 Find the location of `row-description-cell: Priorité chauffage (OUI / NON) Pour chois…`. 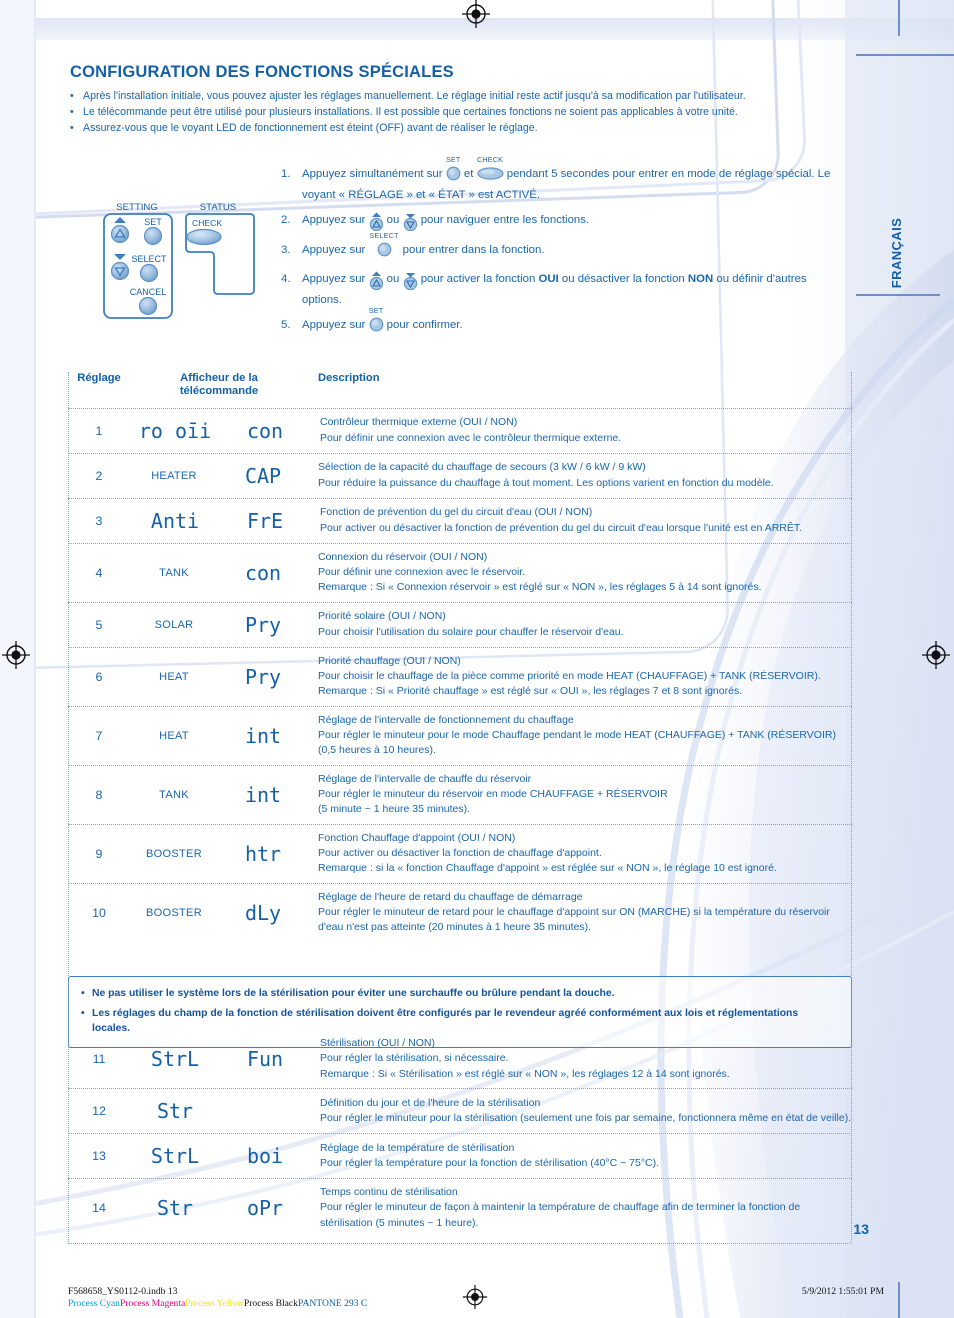

row-description-cell: Priorité chauffage (OUI / NON) Pour chois… is located at coordinates (580, 677).